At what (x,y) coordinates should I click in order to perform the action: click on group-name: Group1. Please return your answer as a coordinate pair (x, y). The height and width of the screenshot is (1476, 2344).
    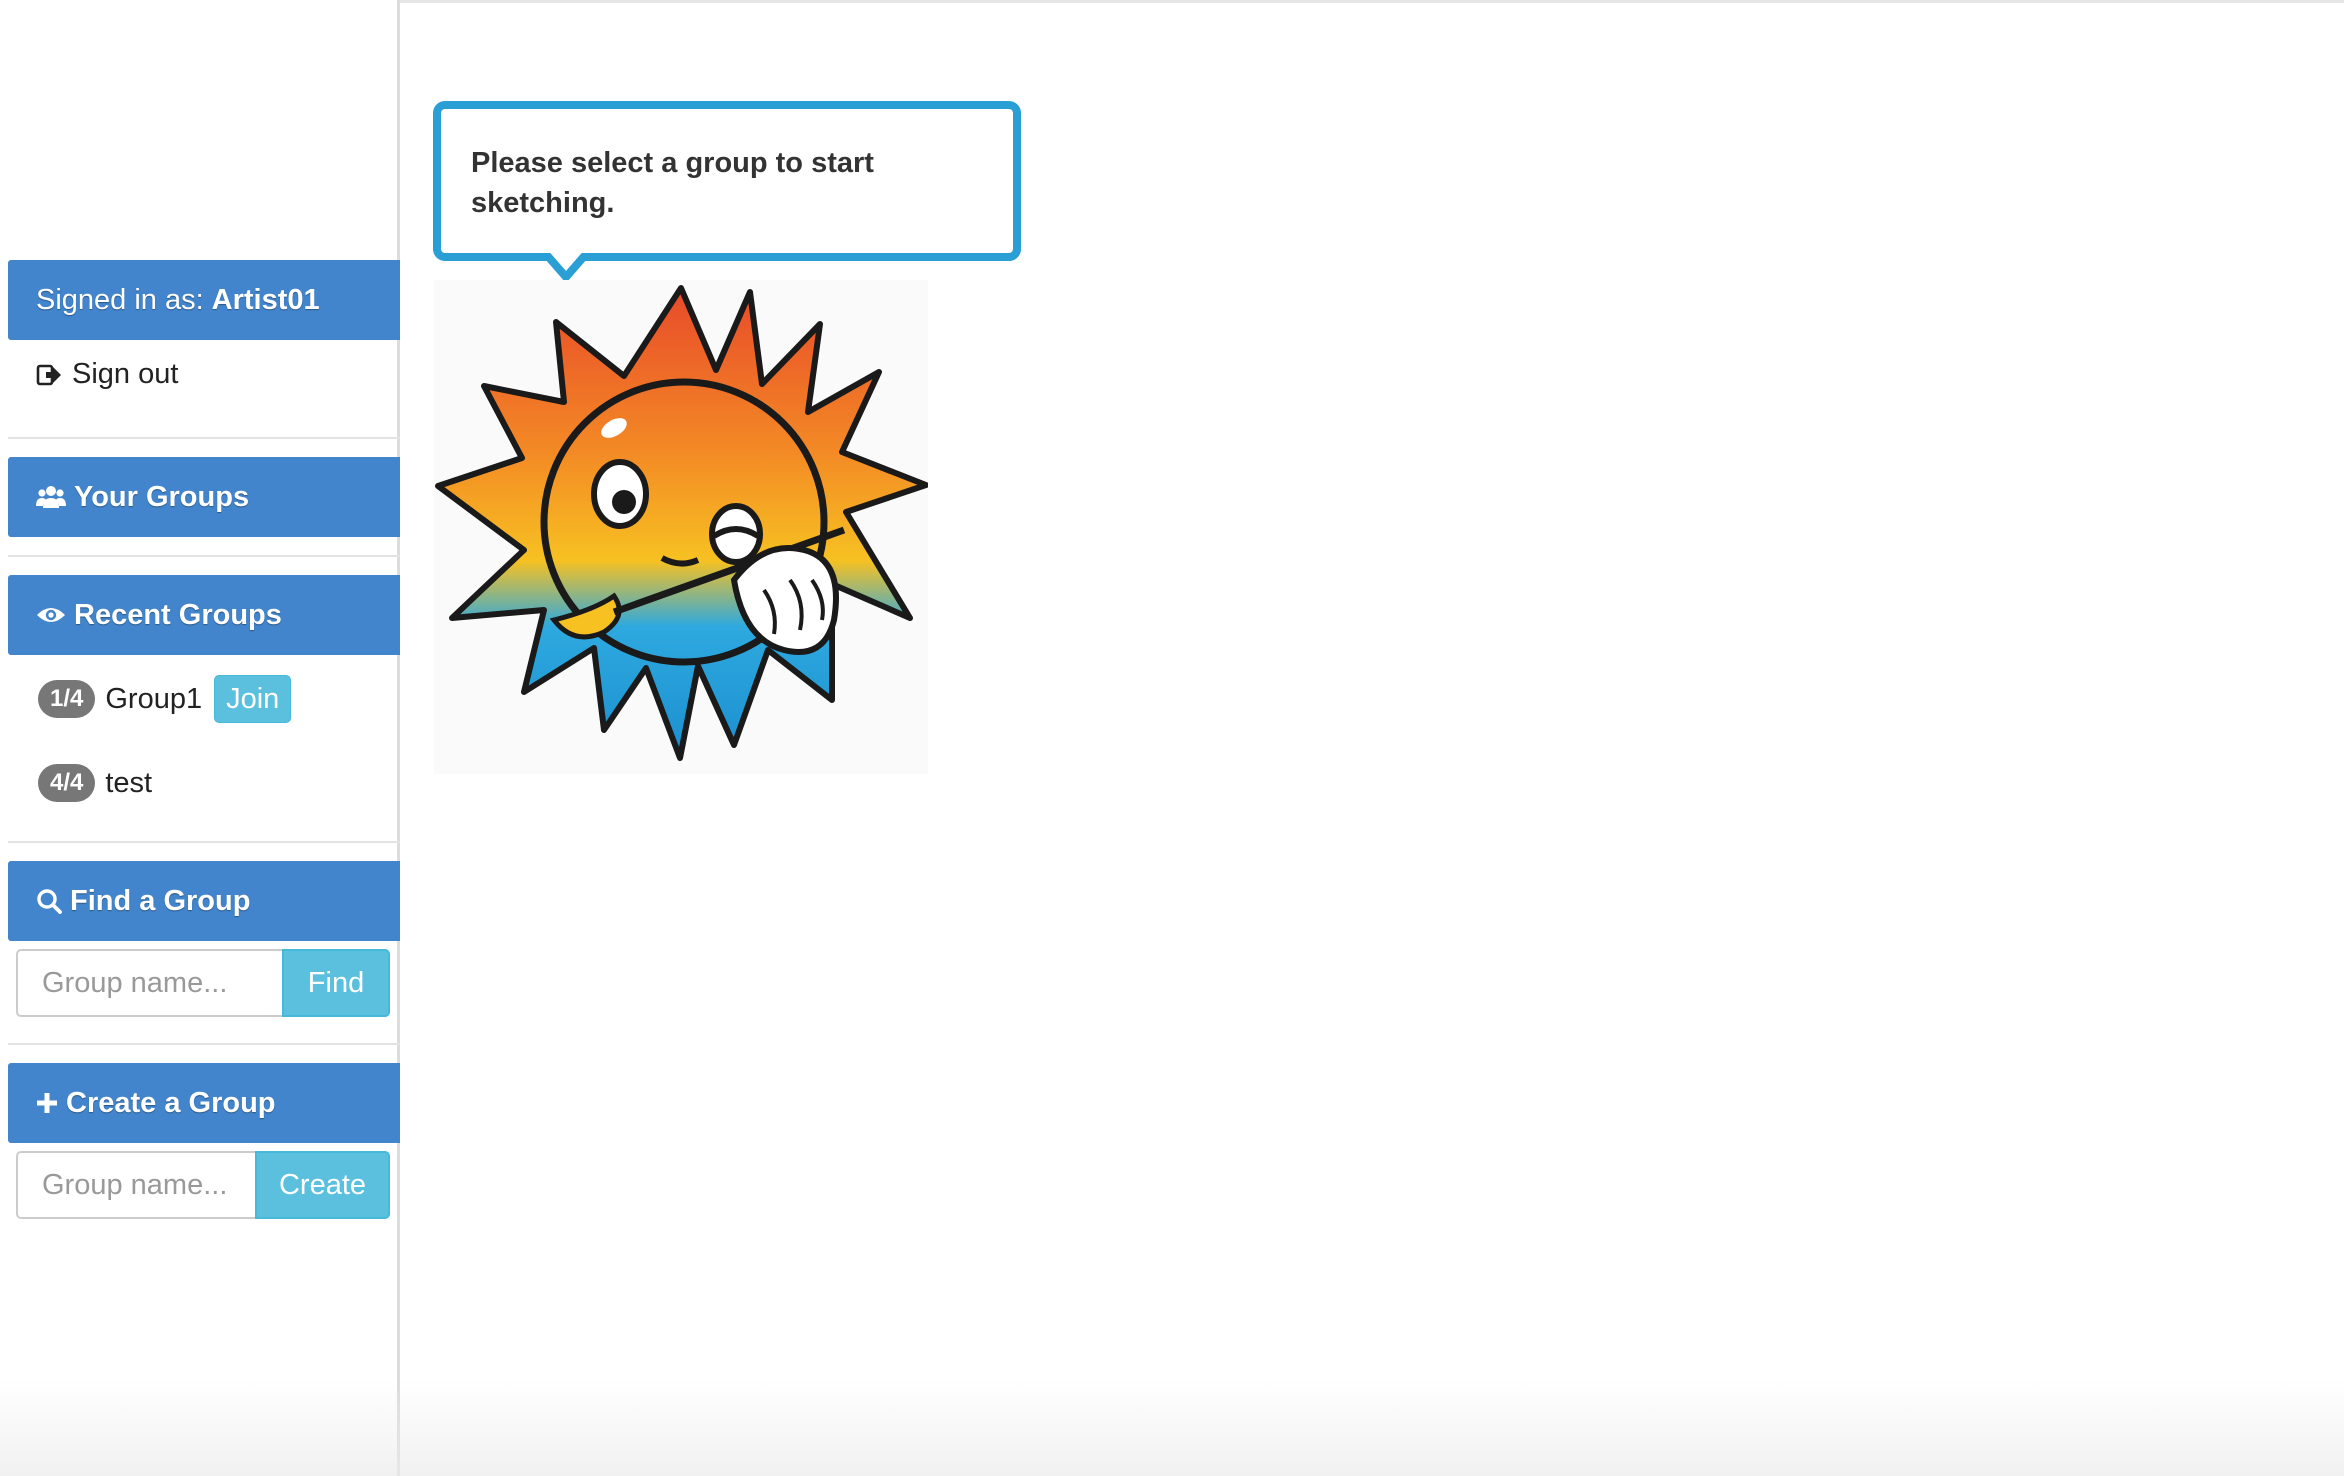
    Looking at the image, I should click on (154, 698).